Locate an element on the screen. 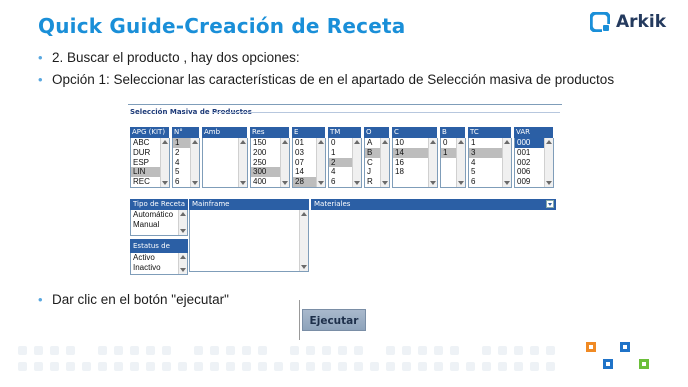 The image size is (688, 387). column-5: TM 0 1 2 4 6 is located at coordinates (345, 157).